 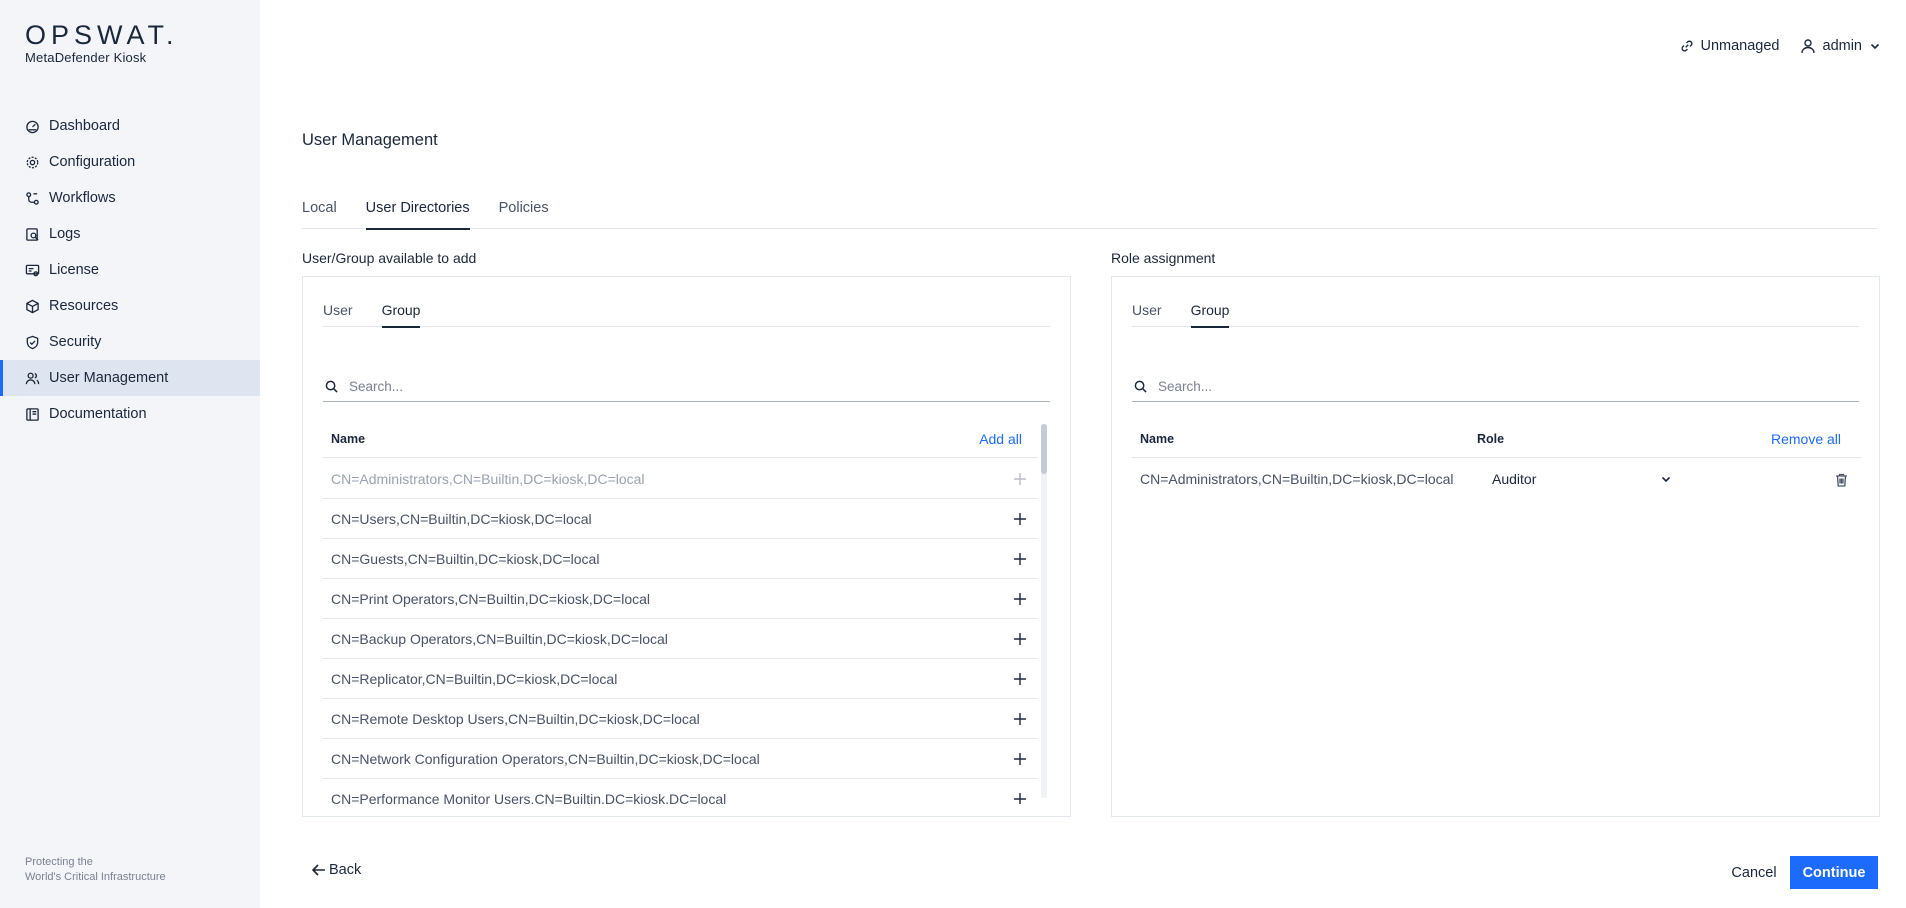 What do you see at coordinates (1740, 46) in the screenshot?
I see `unmanaged-label: Unmanaged` at bounding box center [1740, 46].